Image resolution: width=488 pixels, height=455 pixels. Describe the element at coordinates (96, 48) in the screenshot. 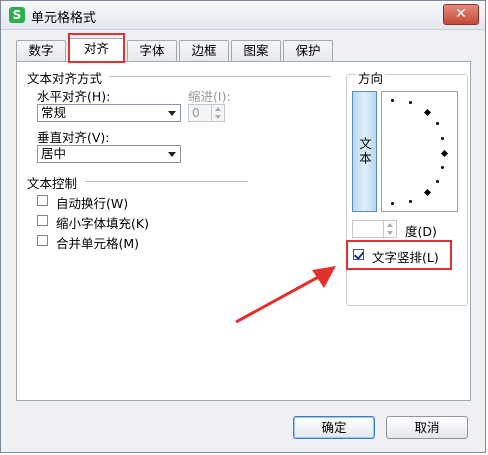

I see `annotation-highlight-tab` at that location.